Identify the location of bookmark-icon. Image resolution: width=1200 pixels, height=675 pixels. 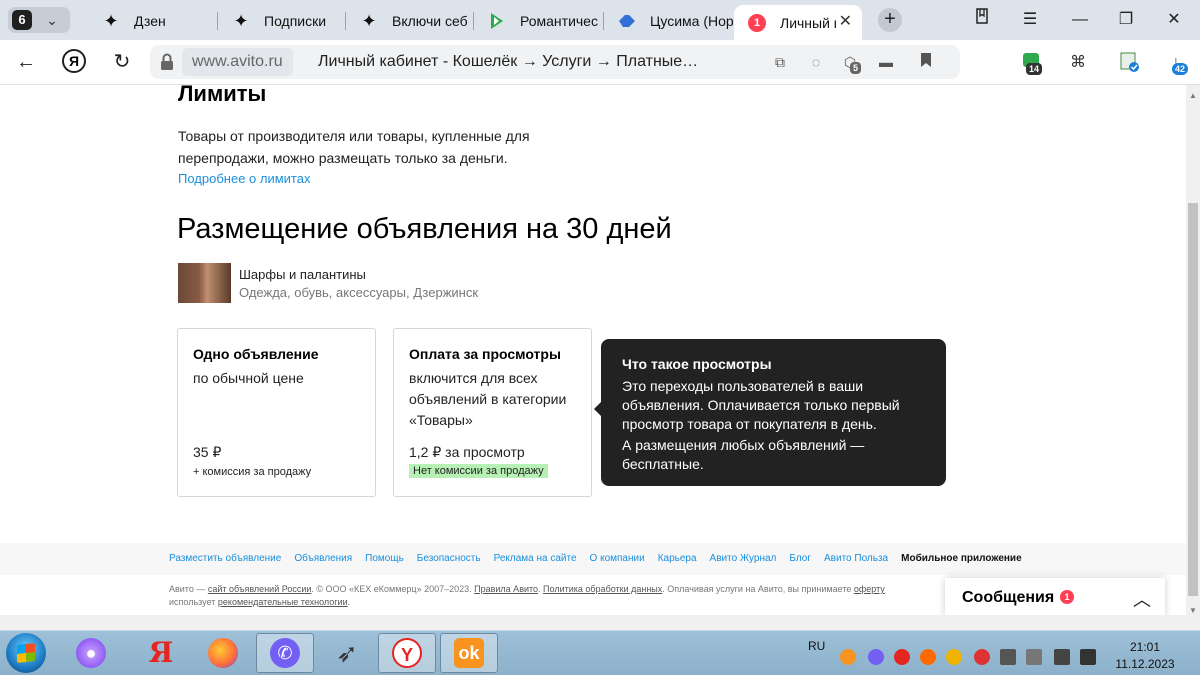
(926, 62).